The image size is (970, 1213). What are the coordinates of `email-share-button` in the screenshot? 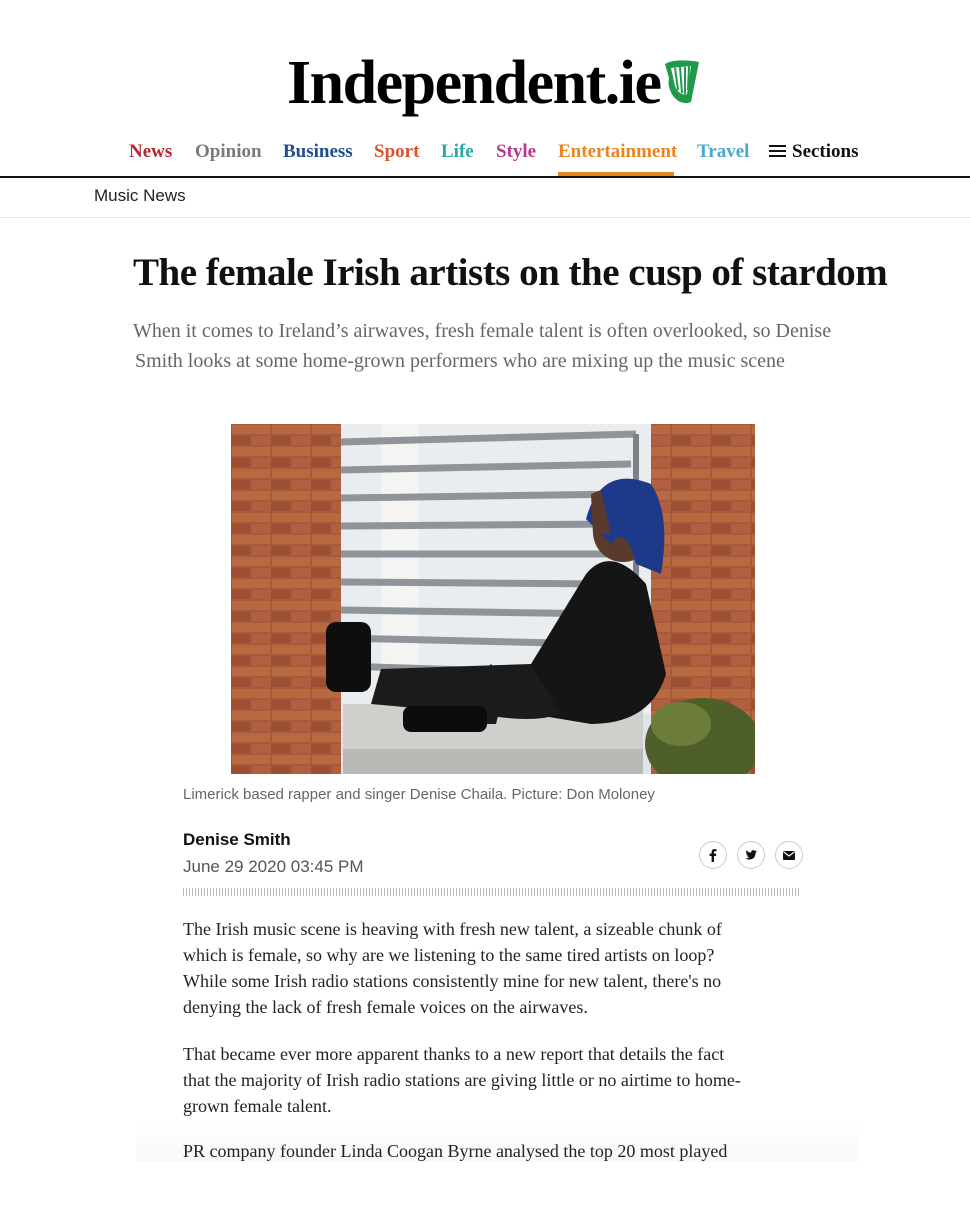 It's located at (789, 855).